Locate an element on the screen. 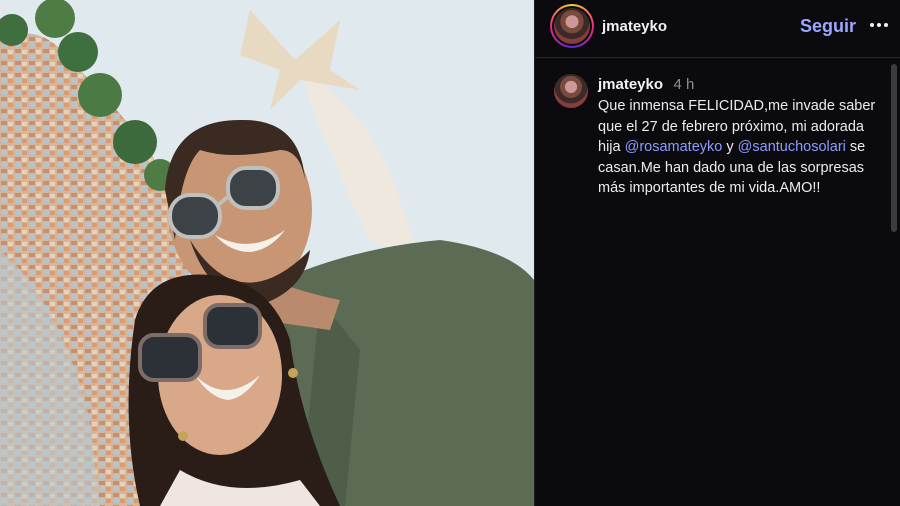 The height and width of the screenshot is (506, 900). mention-link-santuchosolari: @santuchosolari is located at coordinates (792, 147).